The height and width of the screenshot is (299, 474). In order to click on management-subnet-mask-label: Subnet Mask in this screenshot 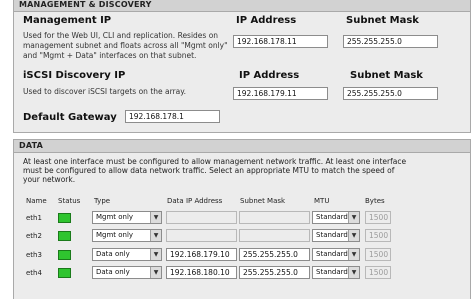, I will do `click(382, 20)`.